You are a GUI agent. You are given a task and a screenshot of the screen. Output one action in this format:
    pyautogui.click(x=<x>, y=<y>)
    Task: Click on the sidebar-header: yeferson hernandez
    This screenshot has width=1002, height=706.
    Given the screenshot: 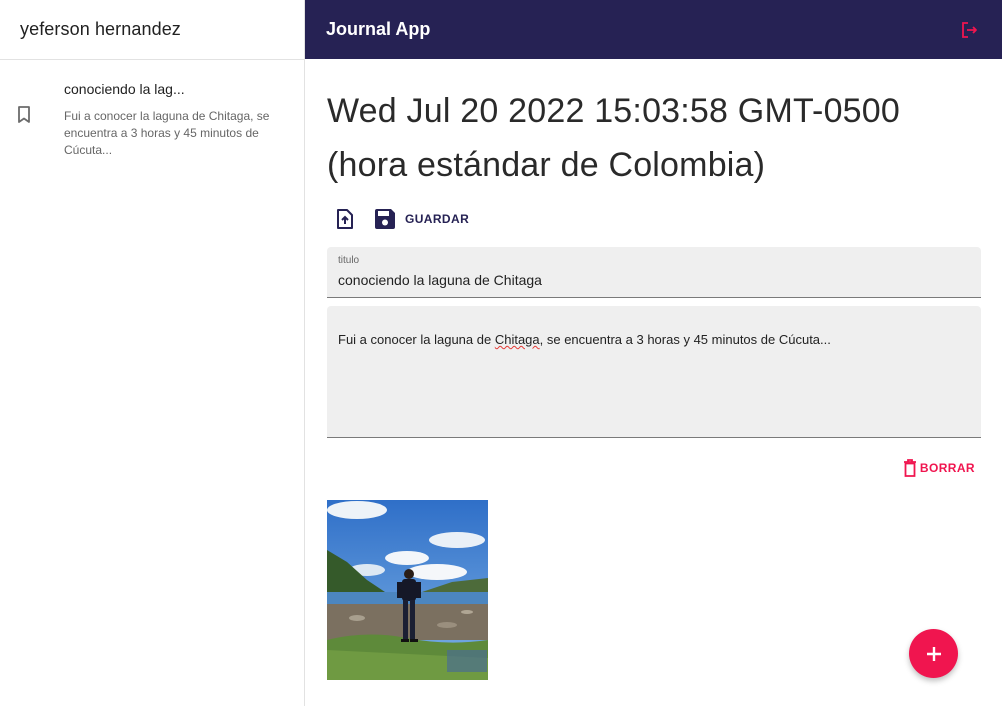 What is the action you would take?
    pyautogui.click(x=152, y=30)
    